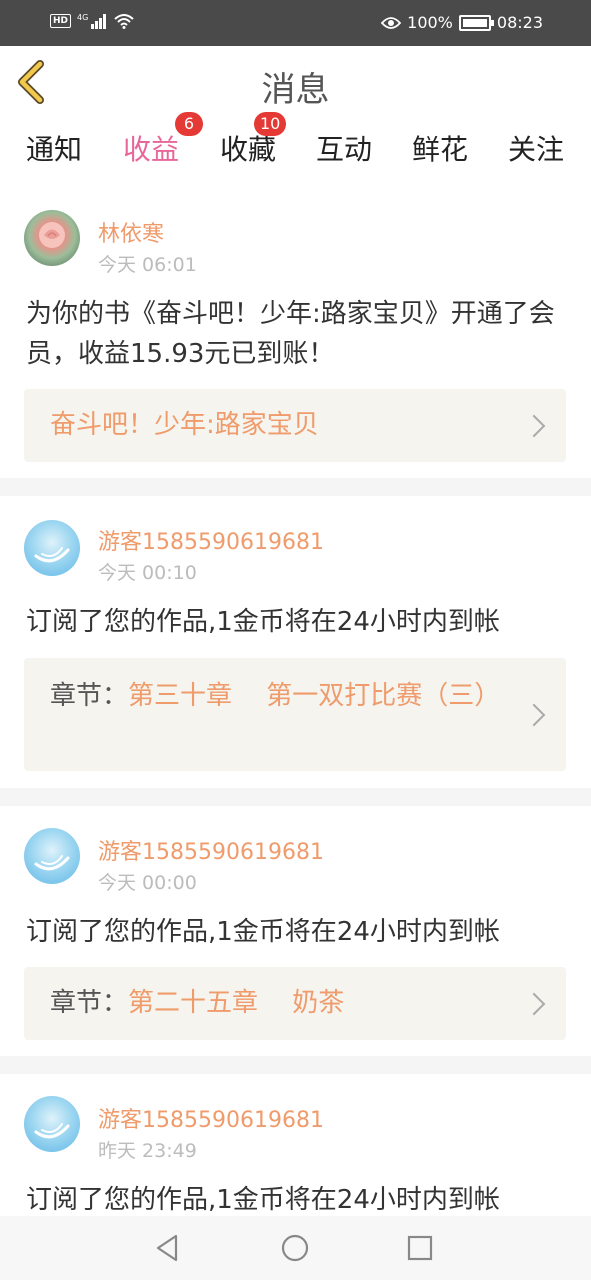 This screenshot has height=1280, width=591. I want to click on system-nav-bar, so click(295, 1248).